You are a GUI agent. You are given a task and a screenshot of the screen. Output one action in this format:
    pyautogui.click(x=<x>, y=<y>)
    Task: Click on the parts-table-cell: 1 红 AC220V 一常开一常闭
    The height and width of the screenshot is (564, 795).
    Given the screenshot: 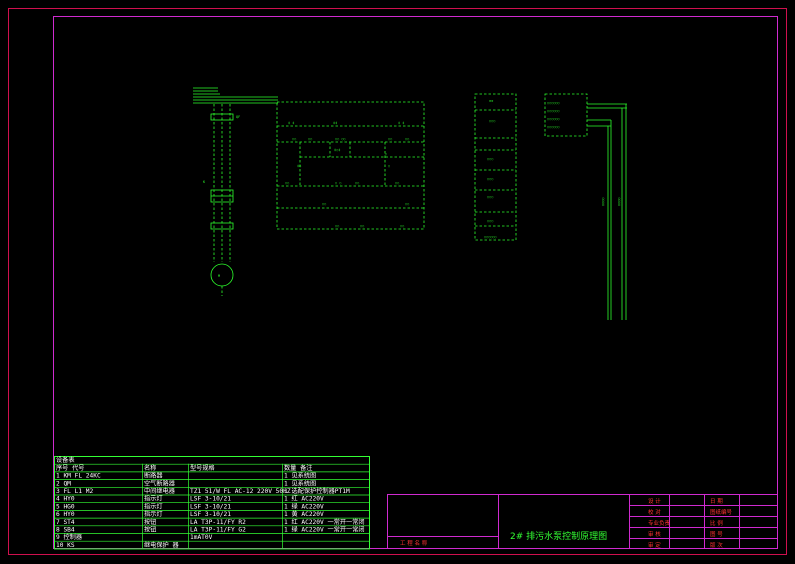 What is the action you would take?
    pyautogui.click(x=324, y=522)
    